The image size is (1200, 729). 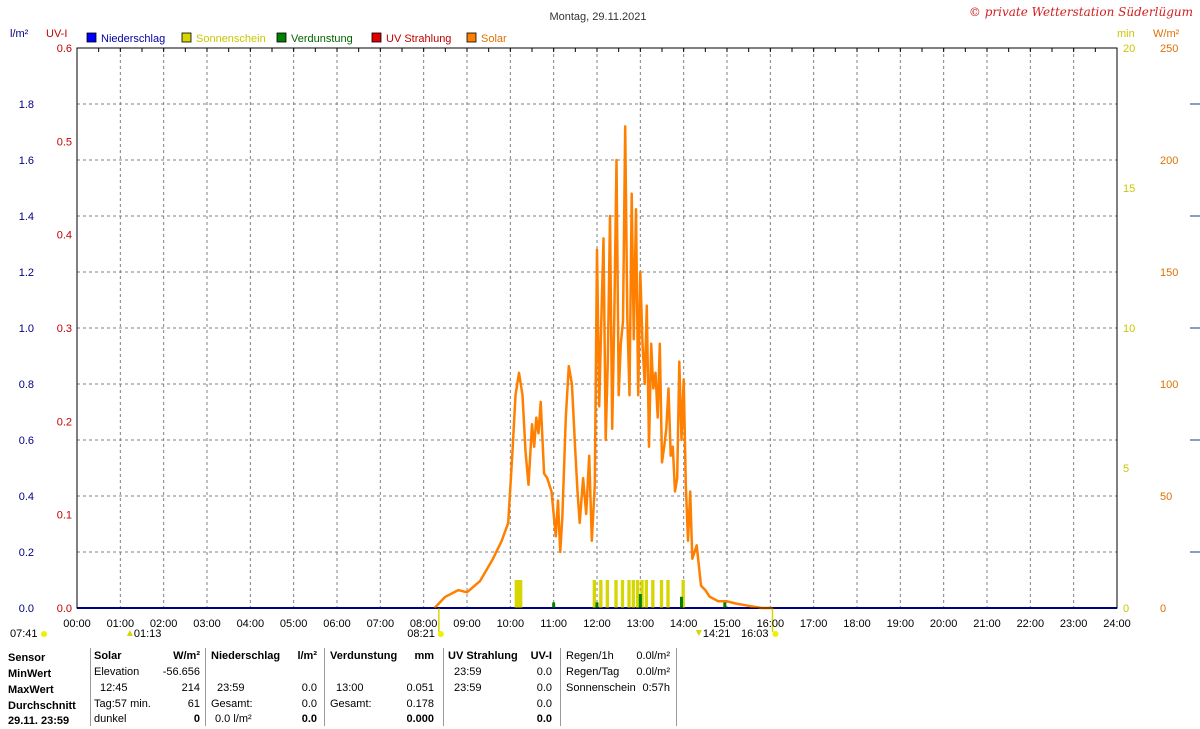 What do you see at coordinates (26, 497) in the screenshot?
I see `y-tick-rain: 0.4` at bounding box center [26, 497].